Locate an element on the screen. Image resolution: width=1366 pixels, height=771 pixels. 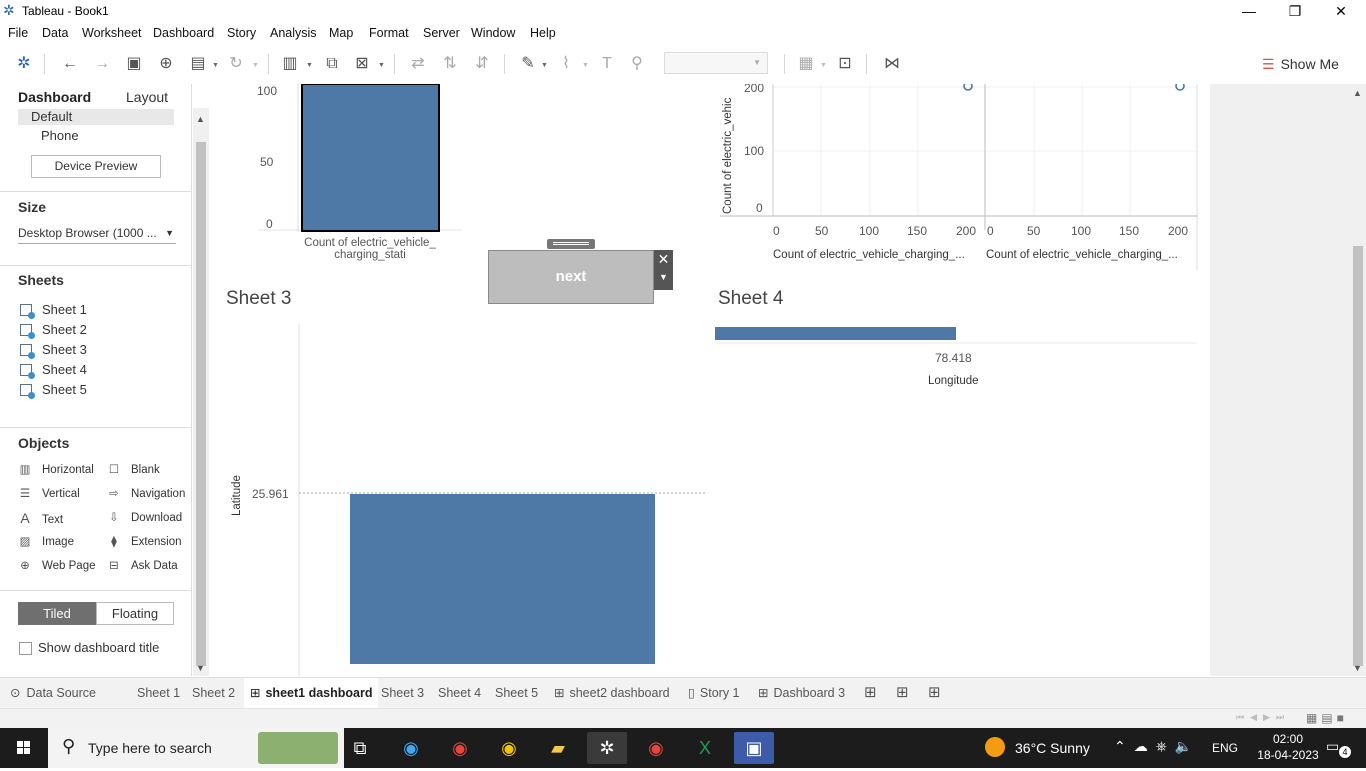
group-members-icon: ⌇ is located at coordinates (566, 64).